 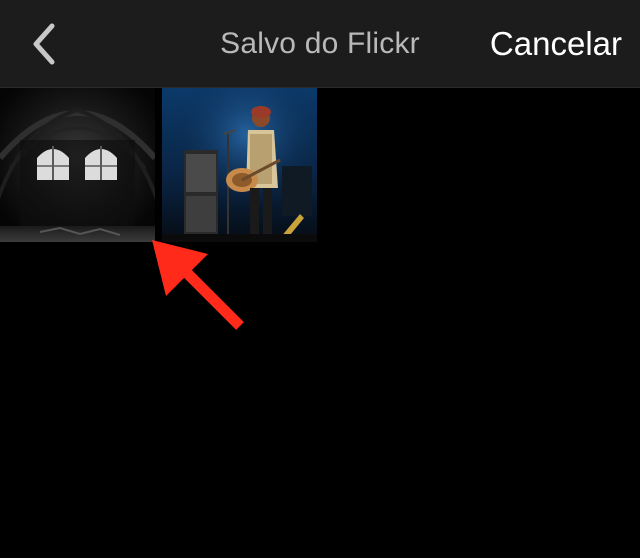 What do you see at coordinates (556, 44) in the screenshot?
I see `cancel-button: Cancelar` at bounding box center [556, 44].